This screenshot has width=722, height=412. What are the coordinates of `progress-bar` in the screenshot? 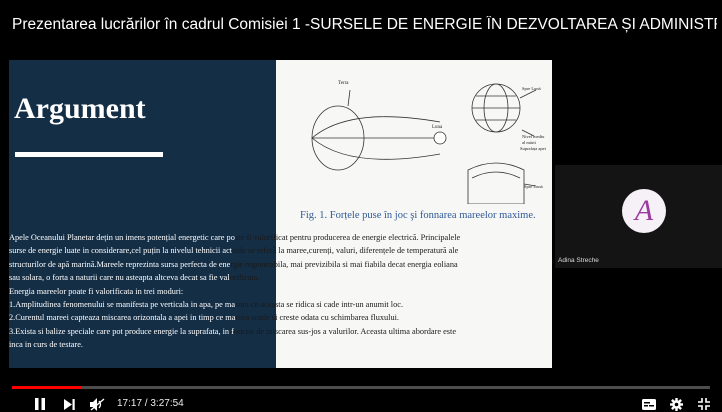 It's located at (361, 387).